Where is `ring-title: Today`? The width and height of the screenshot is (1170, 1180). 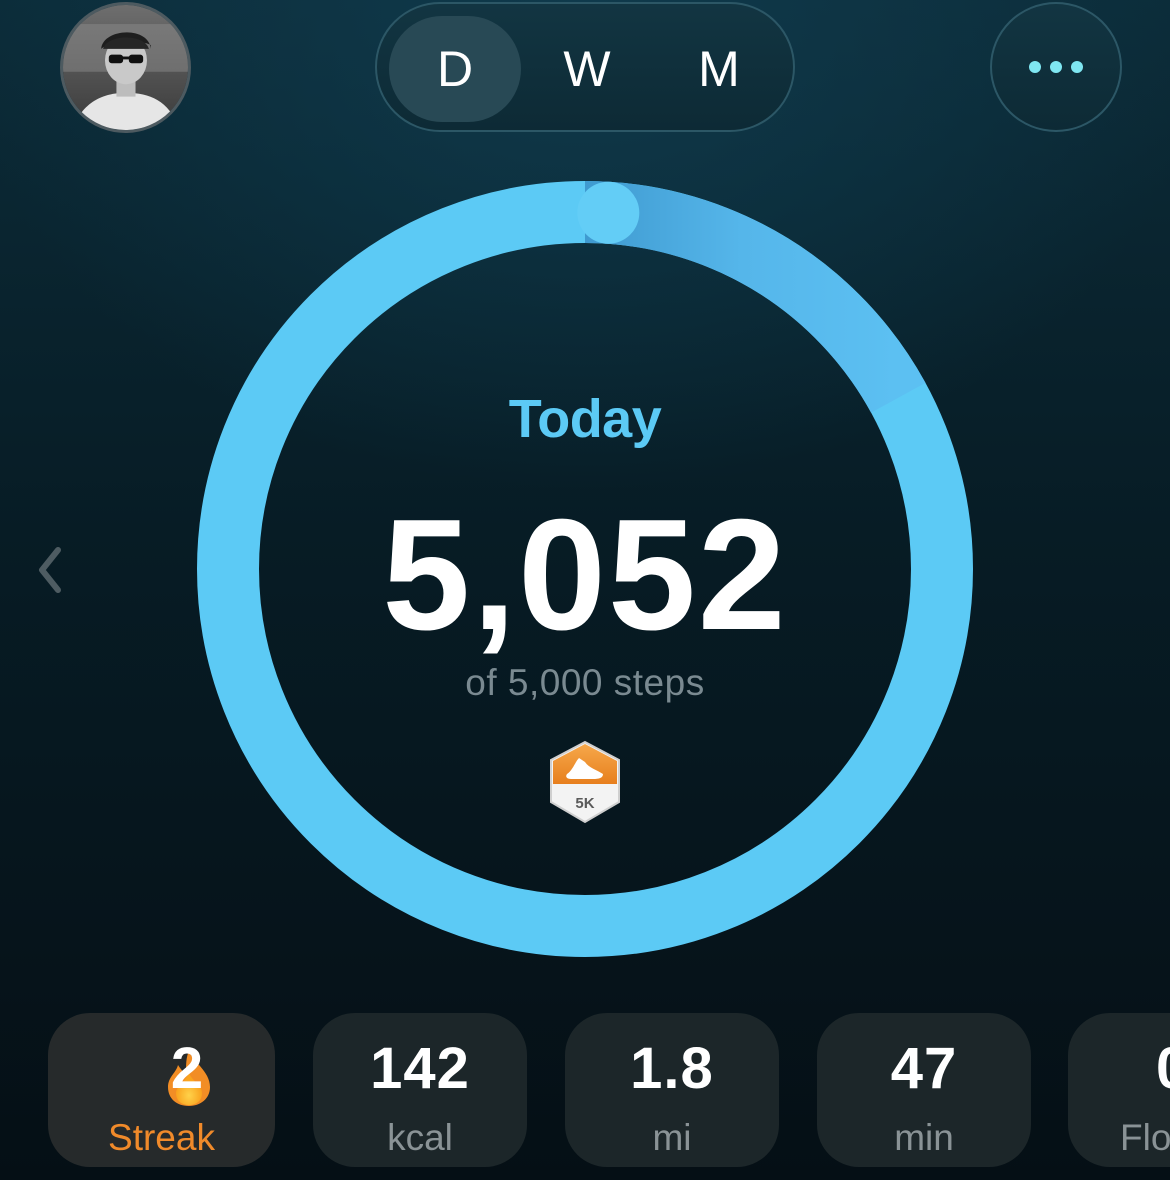 ring-title: Today is located at coordinates (585, 419).